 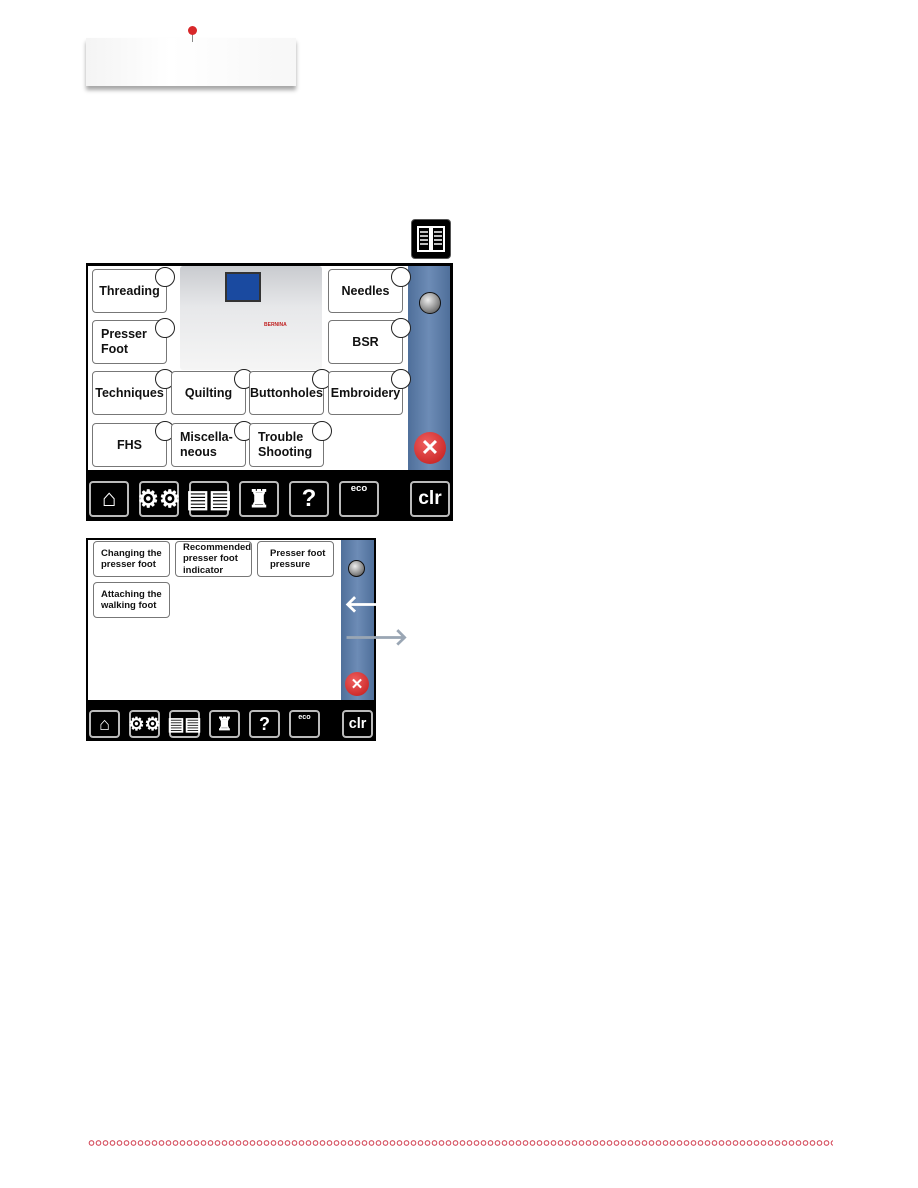 I want to click on subtopic-button: Attaching the walking foot, so click(x=131, y=600).